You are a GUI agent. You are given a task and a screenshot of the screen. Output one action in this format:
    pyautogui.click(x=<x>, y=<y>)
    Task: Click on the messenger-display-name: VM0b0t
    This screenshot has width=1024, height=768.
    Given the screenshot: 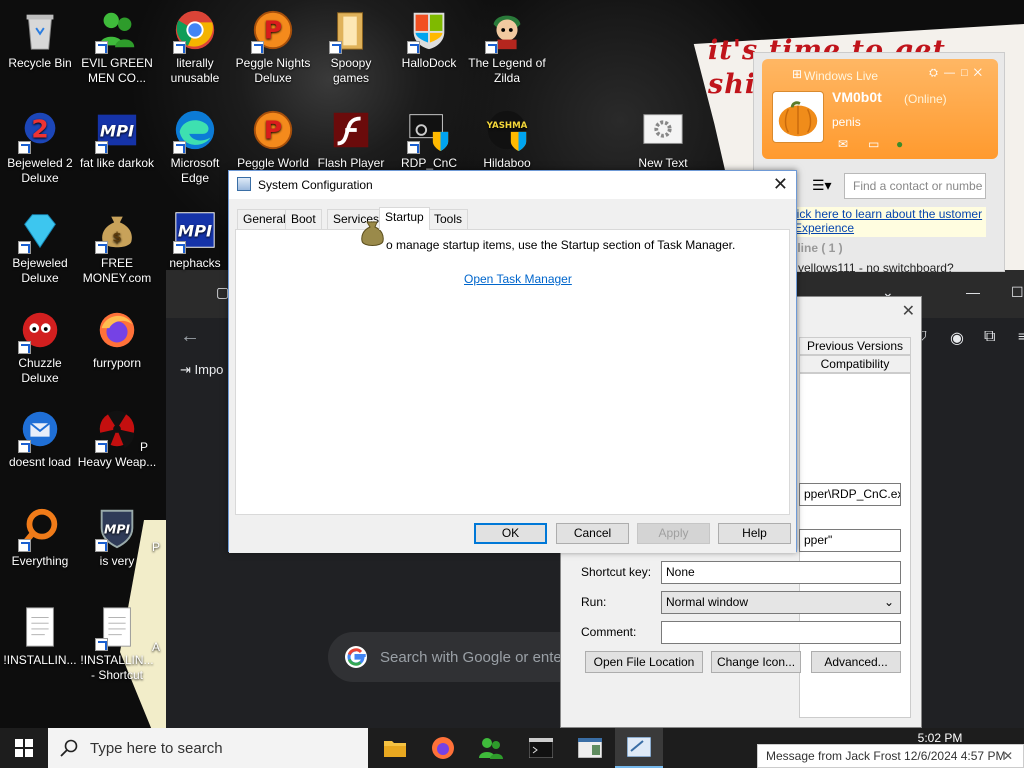 What is the action you would take?
    pyautogui.click(x=857, y=97)
    